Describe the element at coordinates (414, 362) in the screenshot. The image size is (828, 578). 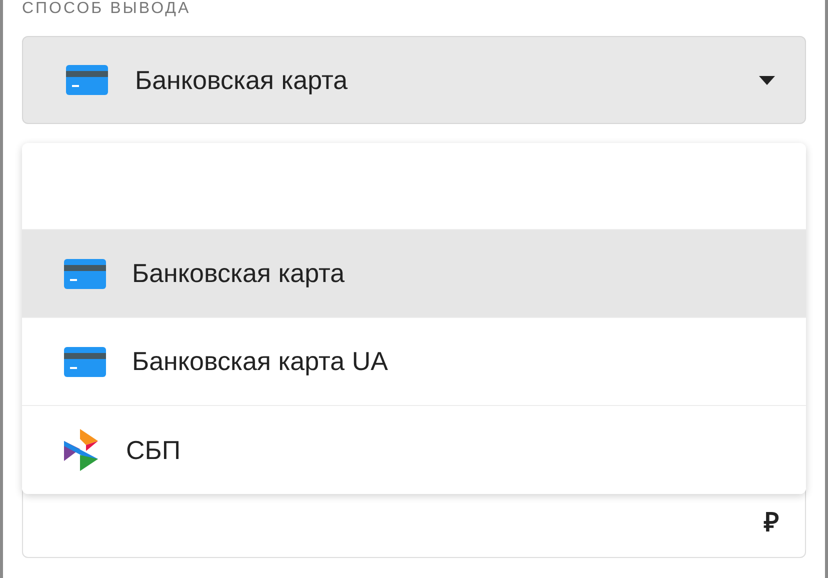
I see `dropdown-option: Банковская карта UA` at that location.